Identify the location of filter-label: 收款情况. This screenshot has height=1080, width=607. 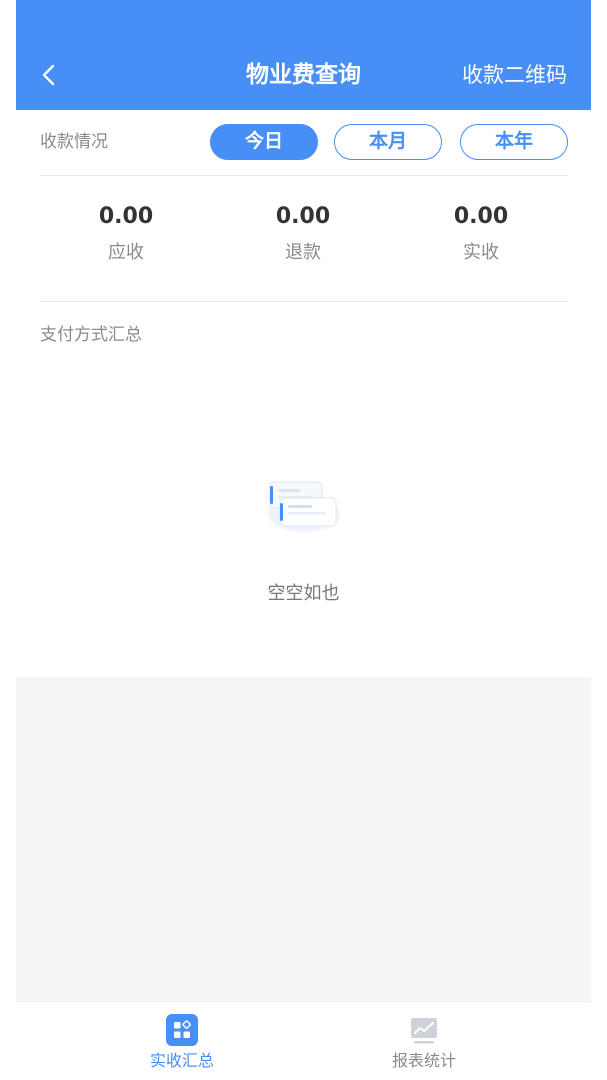
(74, 142).